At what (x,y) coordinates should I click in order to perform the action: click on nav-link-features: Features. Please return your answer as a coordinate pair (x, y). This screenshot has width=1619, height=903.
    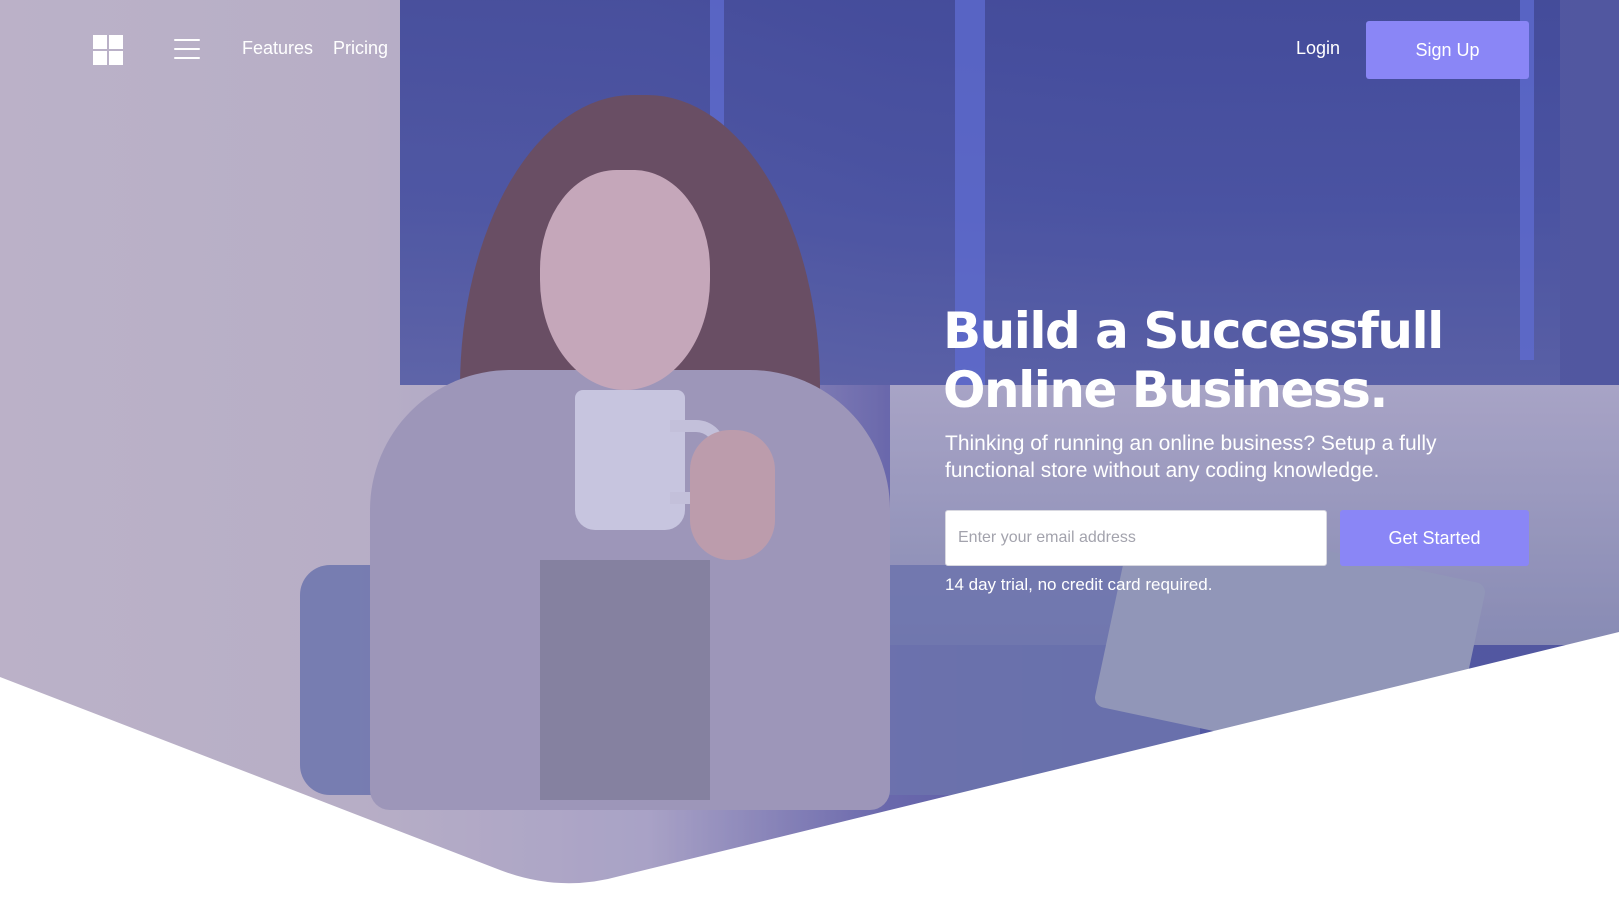
    Looking at the image, I should click on (277, 48).